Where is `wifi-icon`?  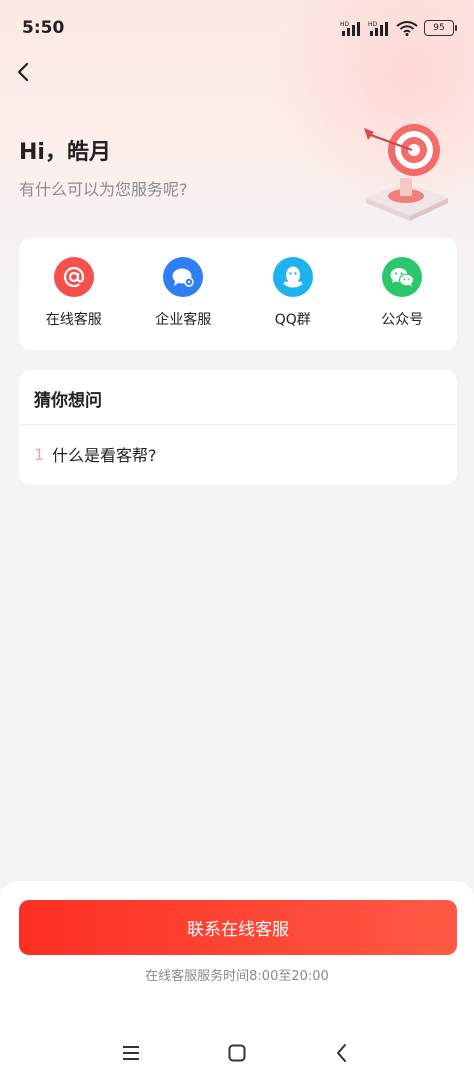 wifi-icon is located at coordinates (407, 28).